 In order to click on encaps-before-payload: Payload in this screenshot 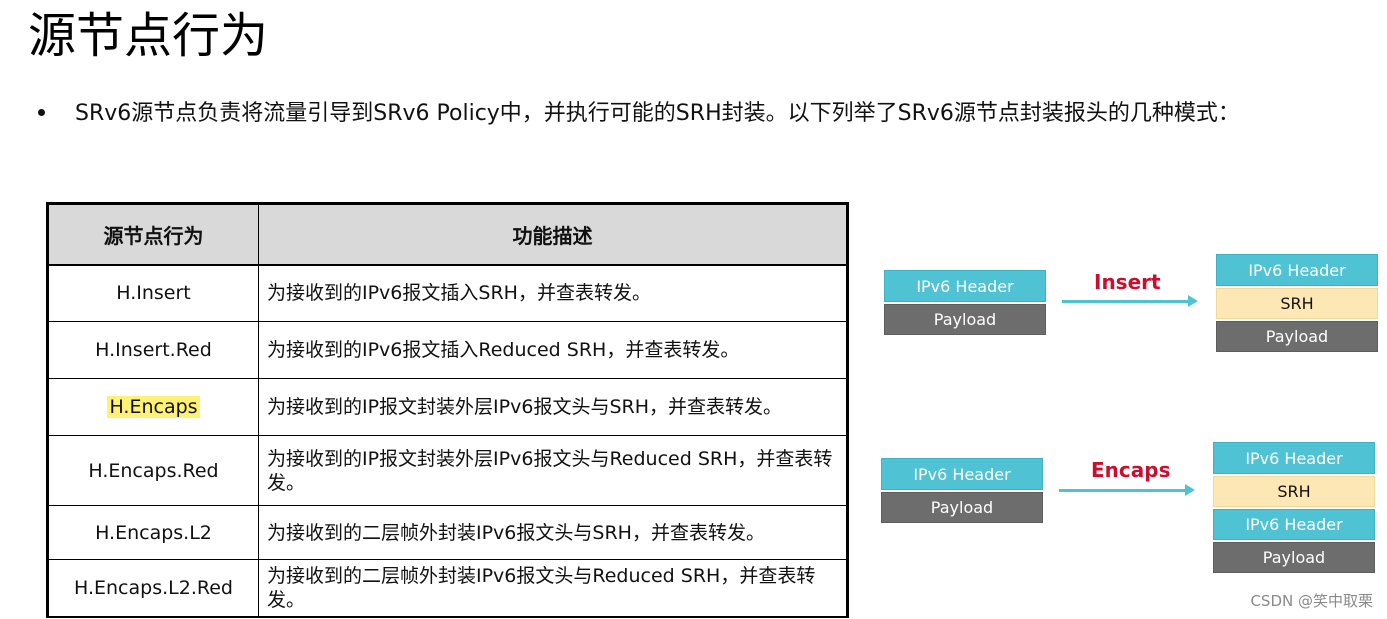, I will do `click(962, 507)`.